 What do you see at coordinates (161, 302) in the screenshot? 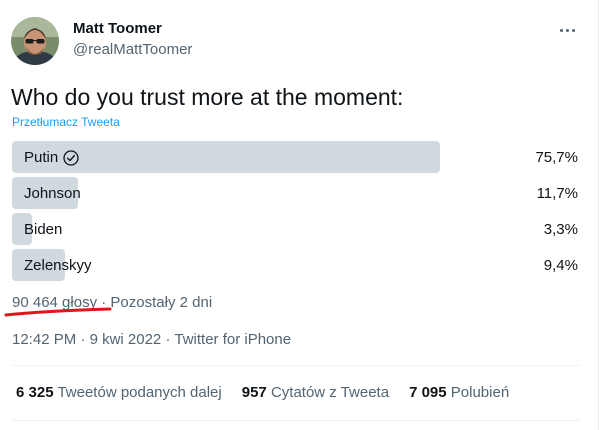
I see `poll-time-remaining: Pozostały 2 dni` at bounding box center [161, 302].